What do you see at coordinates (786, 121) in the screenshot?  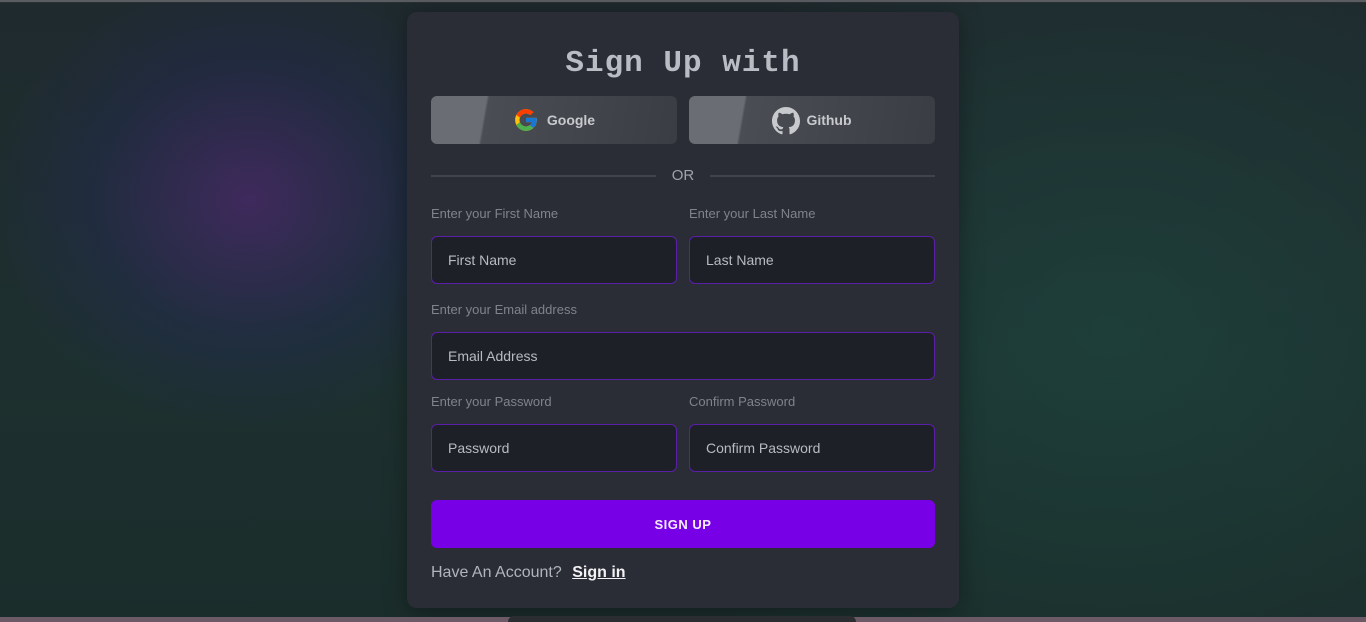 I see `github-icon` at bounding box center [786, 121].